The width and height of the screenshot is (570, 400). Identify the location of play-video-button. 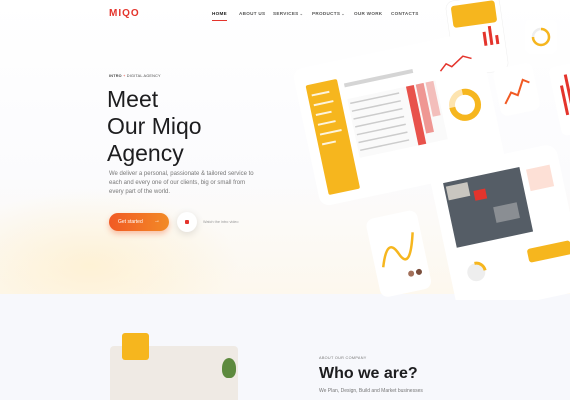
(187, 222).